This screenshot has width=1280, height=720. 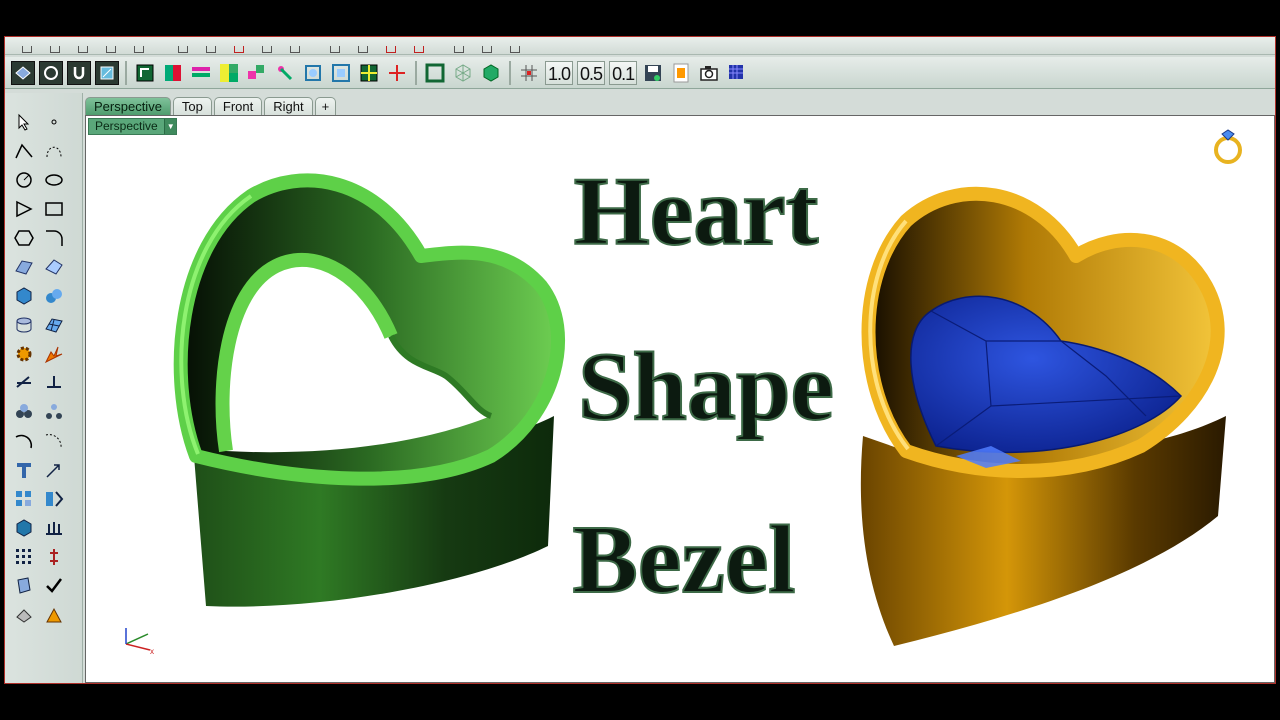 What do you see at coordinates (79, 72) in the screenshot?
I see `magnet-icon` at bounding box center [79, 72].